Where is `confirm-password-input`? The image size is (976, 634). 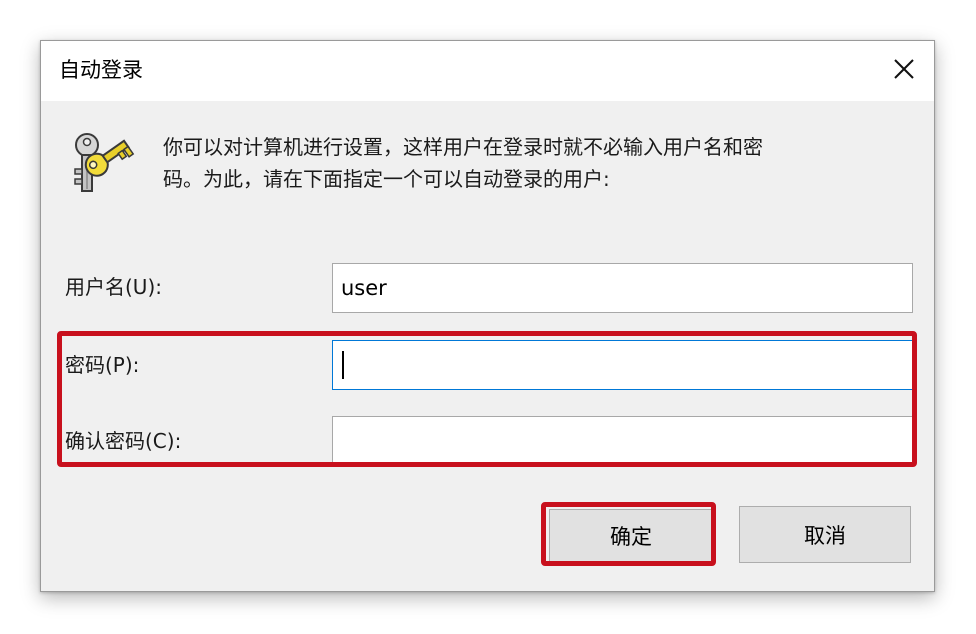
confirm-password-input is located at coordinates (622, 441).